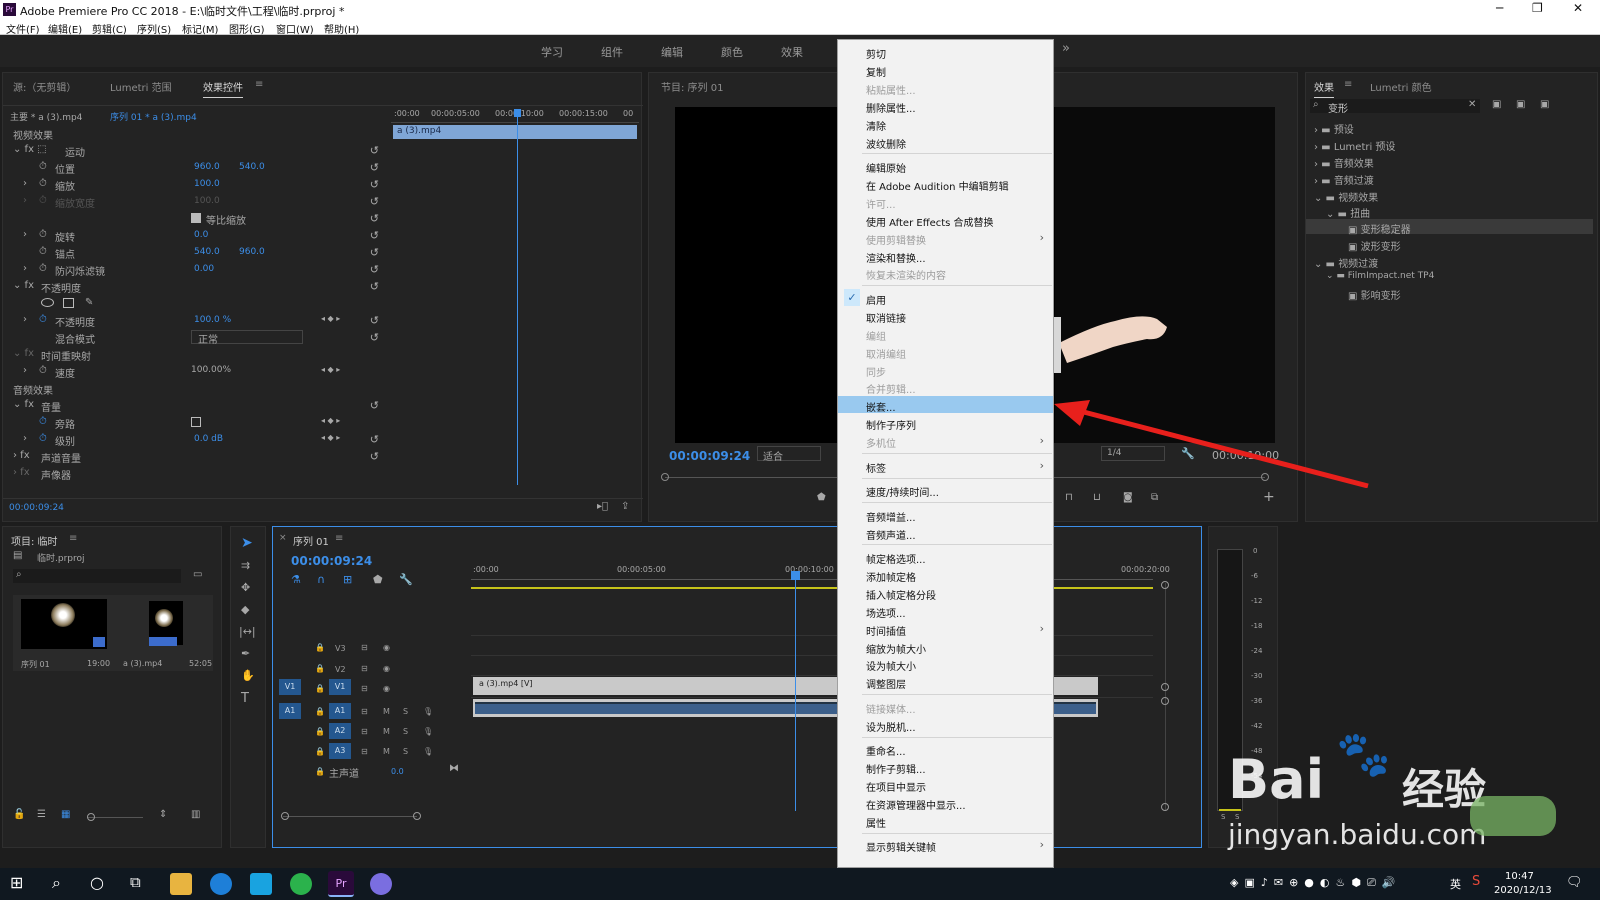  Describe the element at coordinates (792, 52) in the screenshot. I see `workspace-effects: 效果` at that location.